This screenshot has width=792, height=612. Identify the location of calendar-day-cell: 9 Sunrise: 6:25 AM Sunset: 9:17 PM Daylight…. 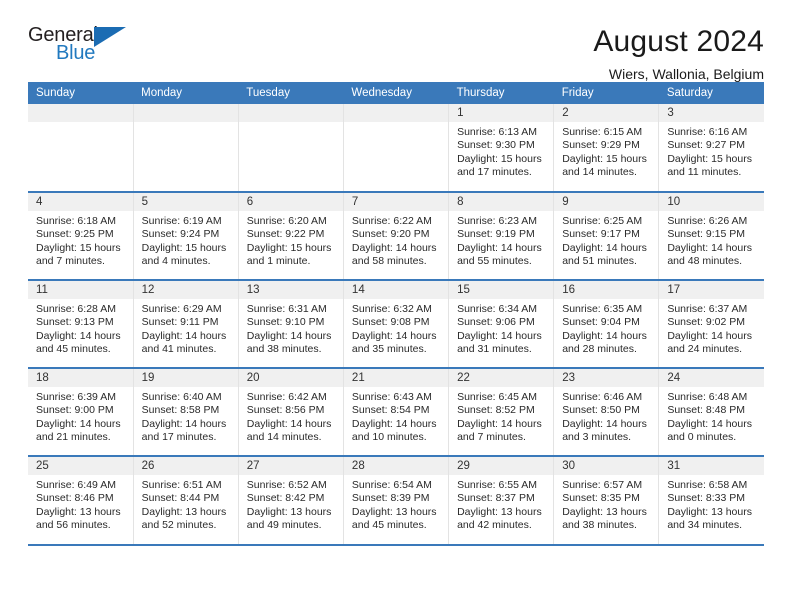
(606, 235).